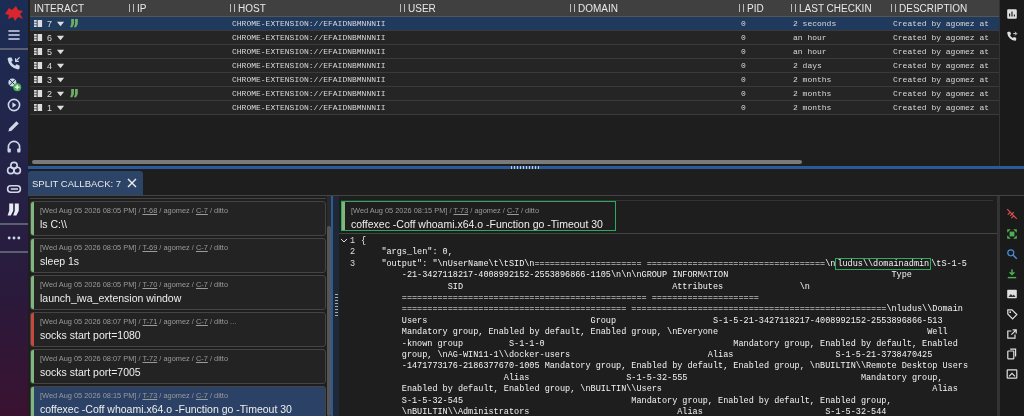 This screenshot has width=1024, height=416. What do you see at coordinates (1012, 354) in the screenshot?
I see `copy-icon` at bounding box center [1012, 354].